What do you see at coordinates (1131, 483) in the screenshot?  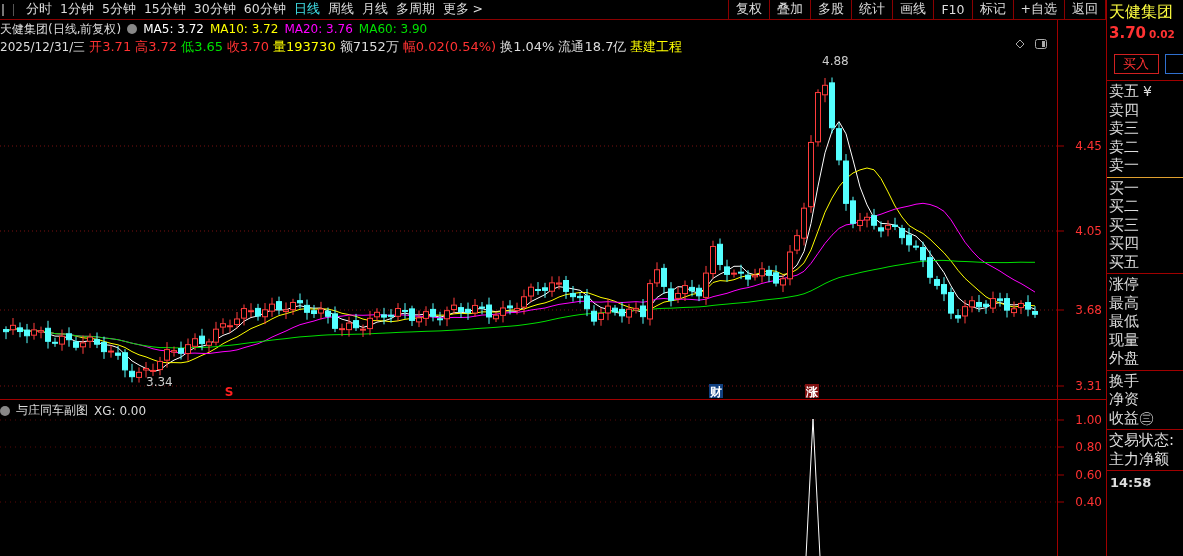 I see `time-label: 14:58` at bounding box center [1131, 483].